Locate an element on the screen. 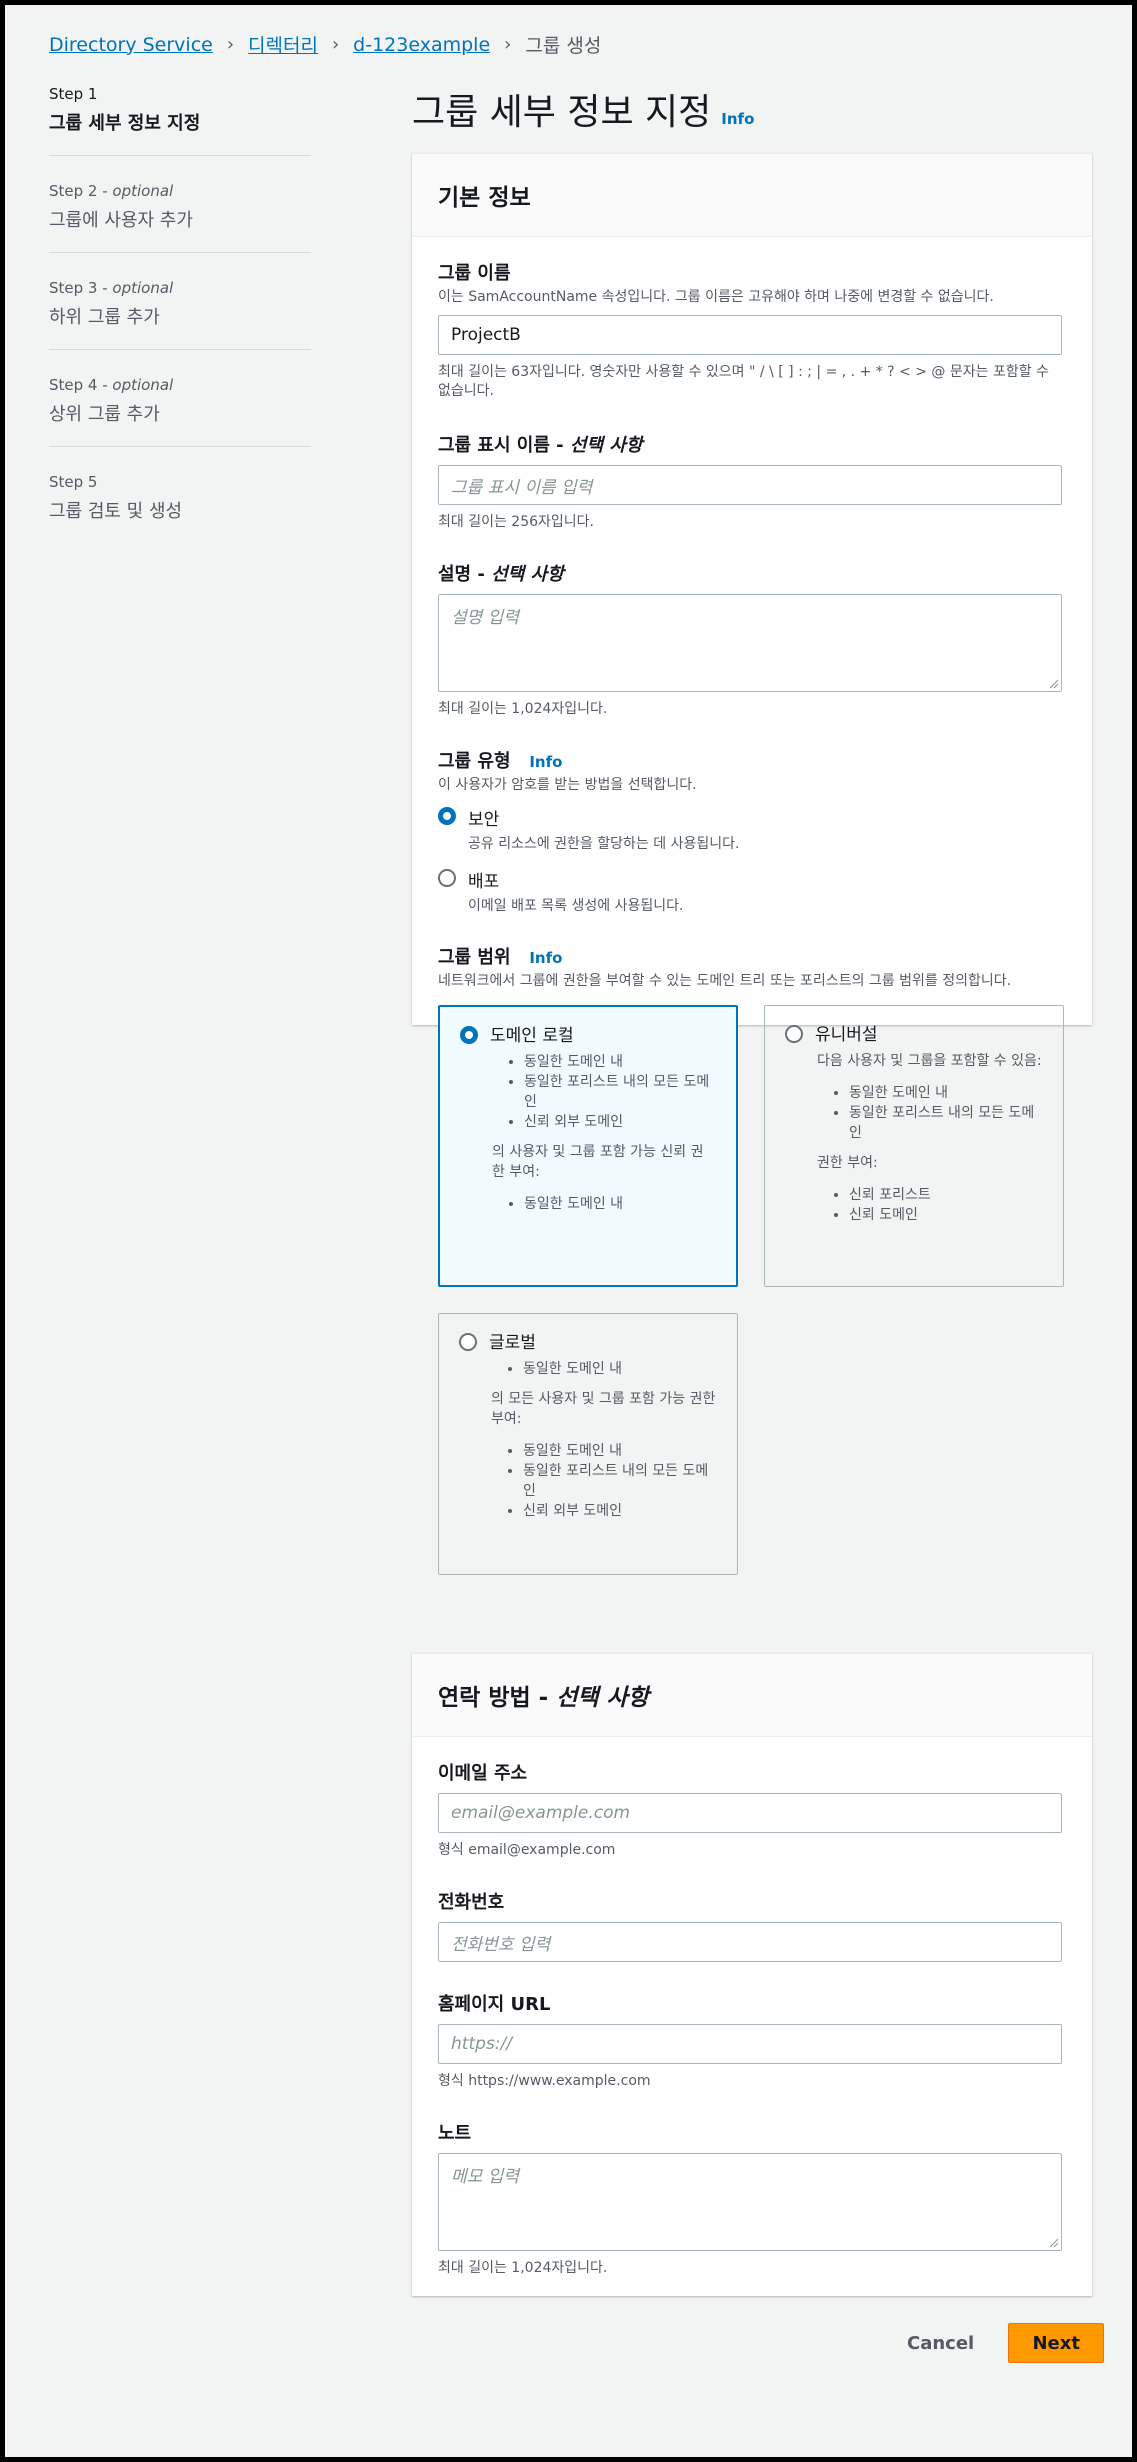  radio-label: 보안 is located at coordinates (484, 820).